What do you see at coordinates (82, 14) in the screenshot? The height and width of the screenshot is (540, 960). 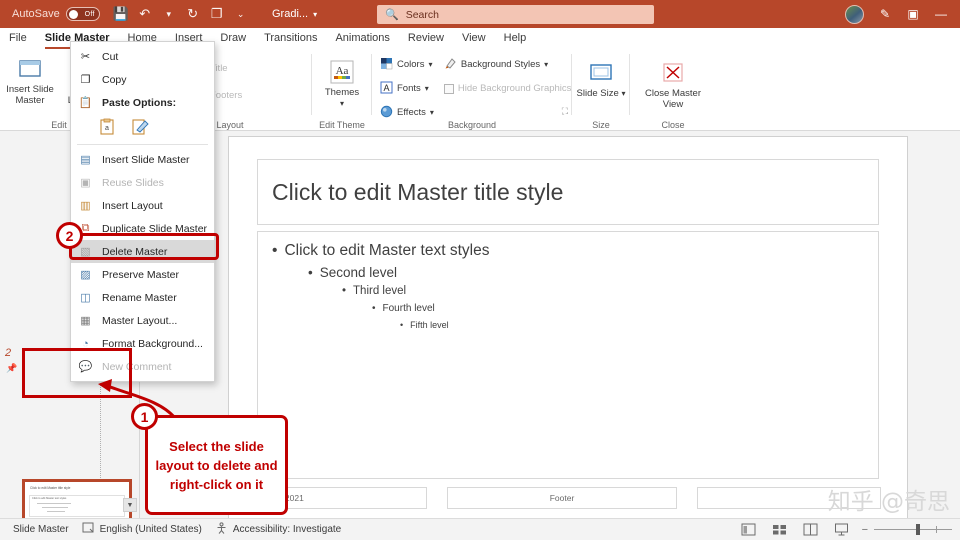 I see `autosave-toggle: Off` at bounding box center [82, 14].